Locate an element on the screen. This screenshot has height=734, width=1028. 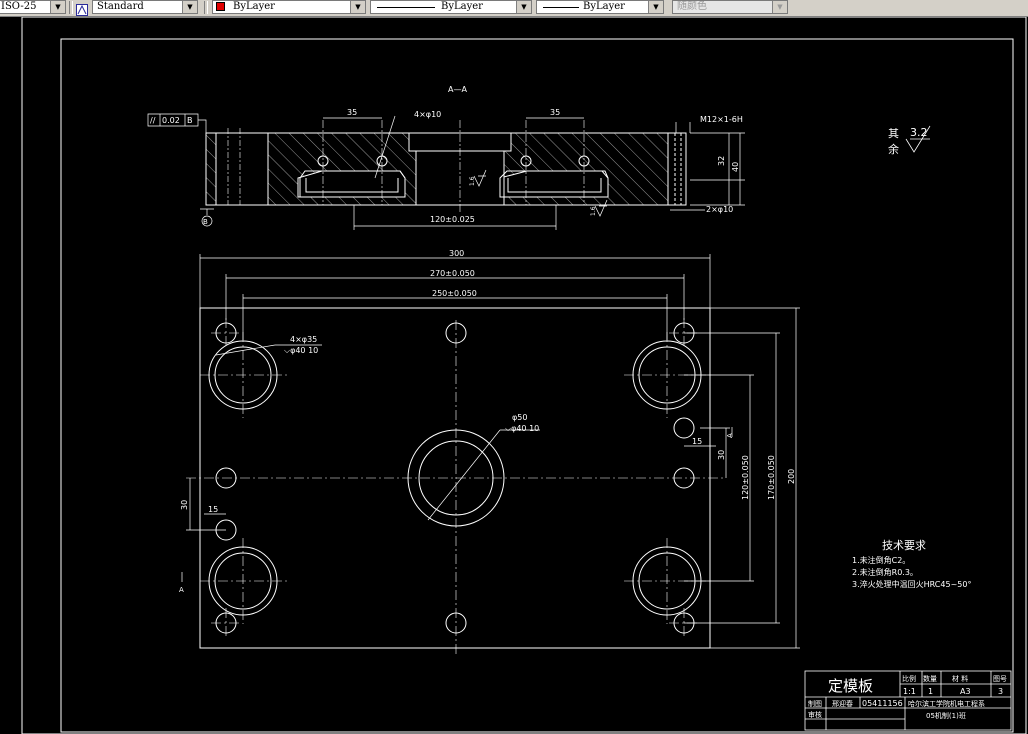
linetype-dropdown: ByLayer ▼ is located at coordinates (451, 7).